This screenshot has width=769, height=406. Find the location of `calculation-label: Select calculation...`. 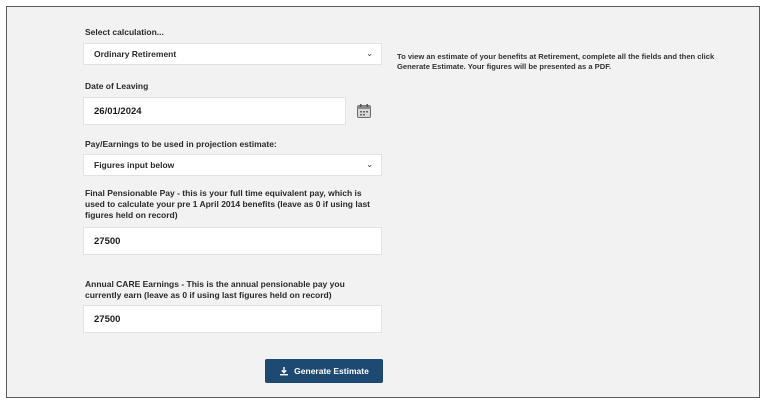

calculation-label: Select calculation... is located at coordinates (124, 32).